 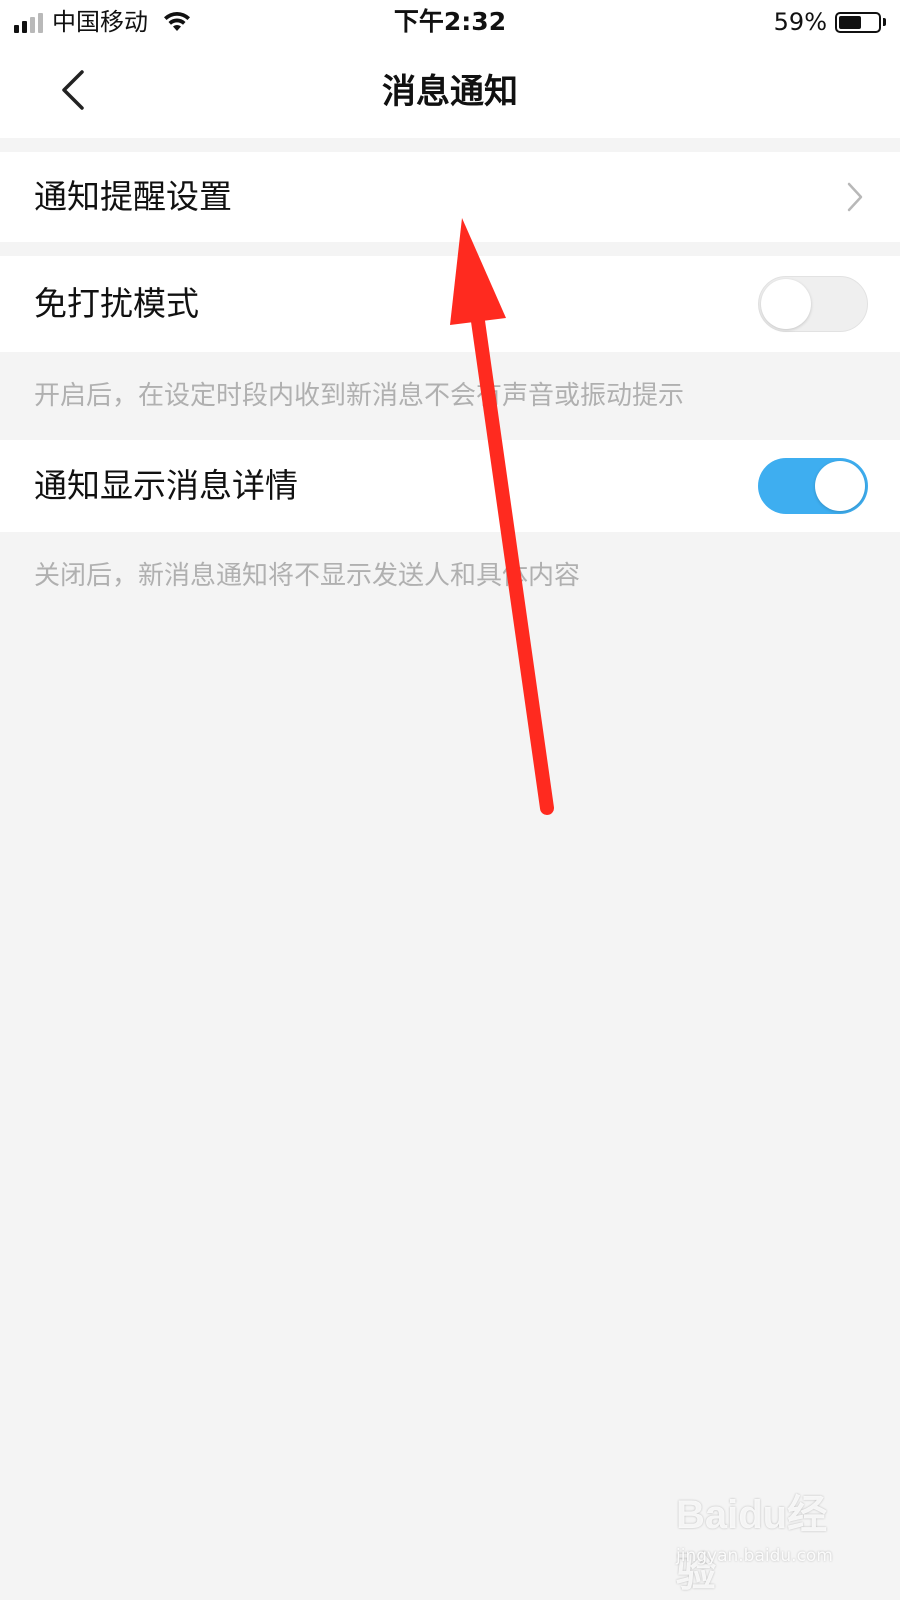 What do you see at coordinates (359, 396) in the screenshot?
I see `do-not-disturb-hint: 开启后，在设定时段内收到新消息不会有声音或振动提示` at bounding box center [359, 396].